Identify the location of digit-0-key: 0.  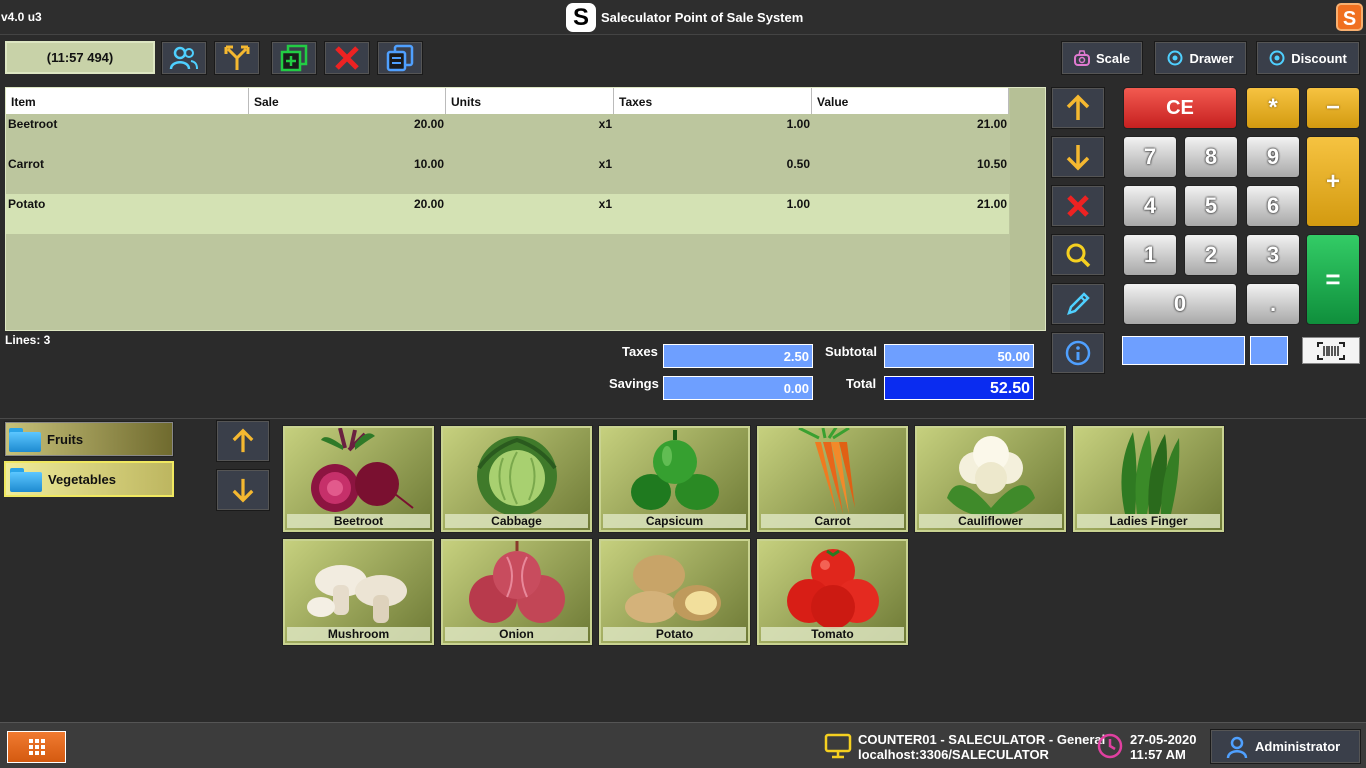
(1180, 304).